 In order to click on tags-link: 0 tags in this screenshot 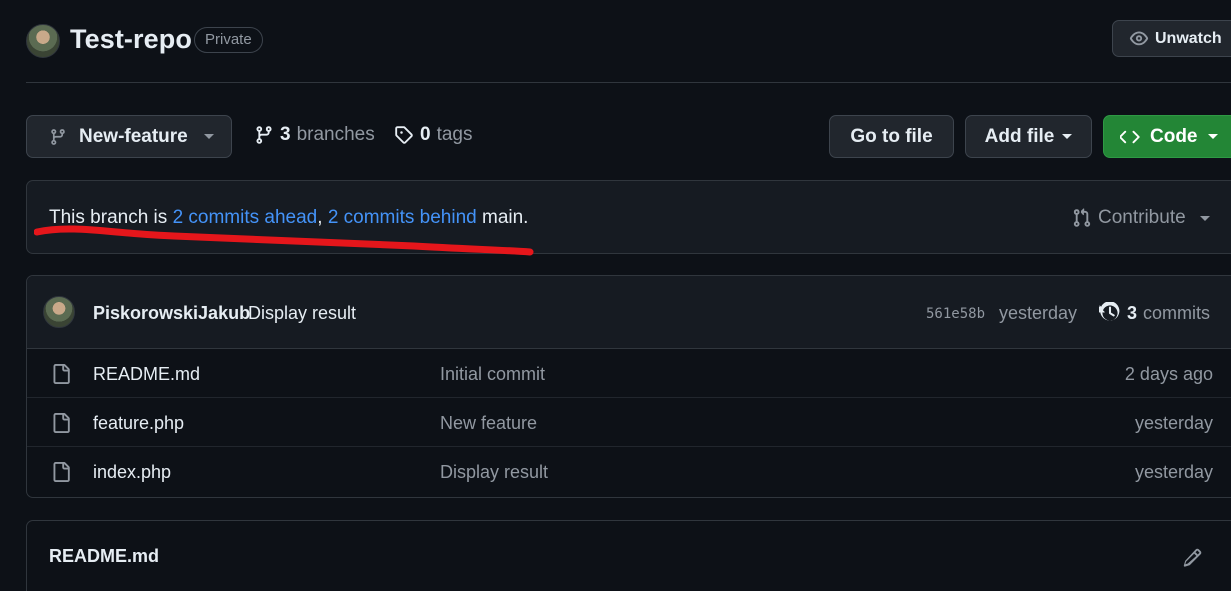, I will do `click(433, 135)`.